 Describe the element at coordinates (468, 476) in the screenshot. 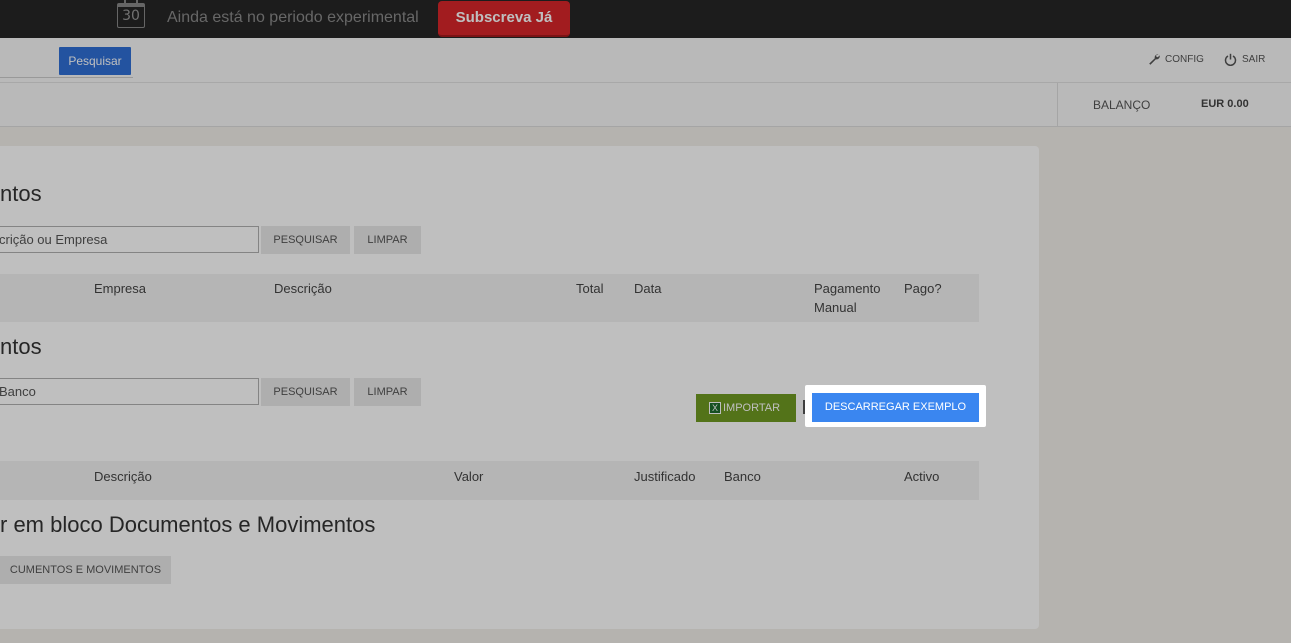

I see `col-valor: Valor` at that location.